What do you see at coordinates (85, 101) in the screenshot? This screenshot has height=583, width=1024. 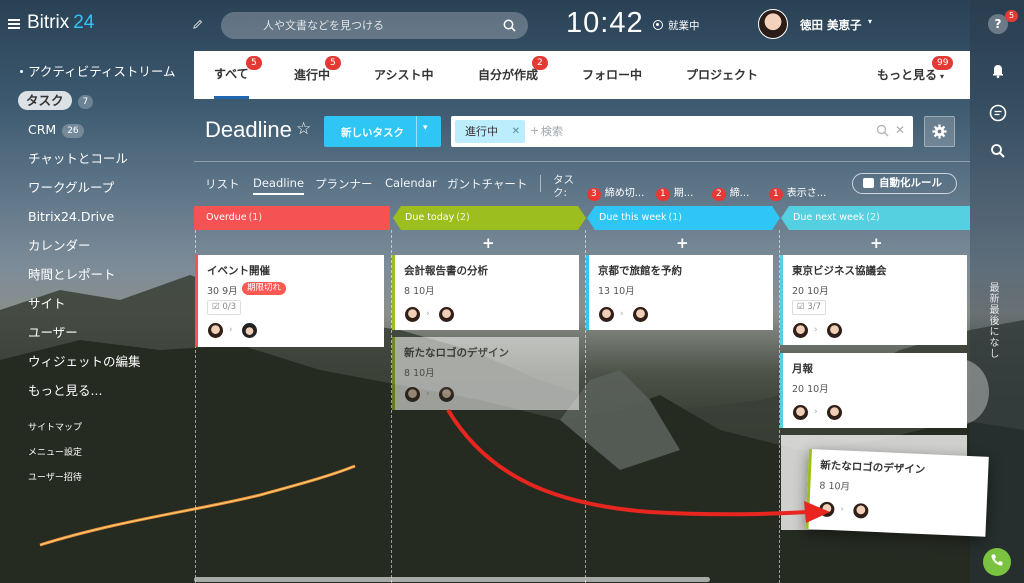 I see `menu-counter: 7` at bounding box center [85, 101].